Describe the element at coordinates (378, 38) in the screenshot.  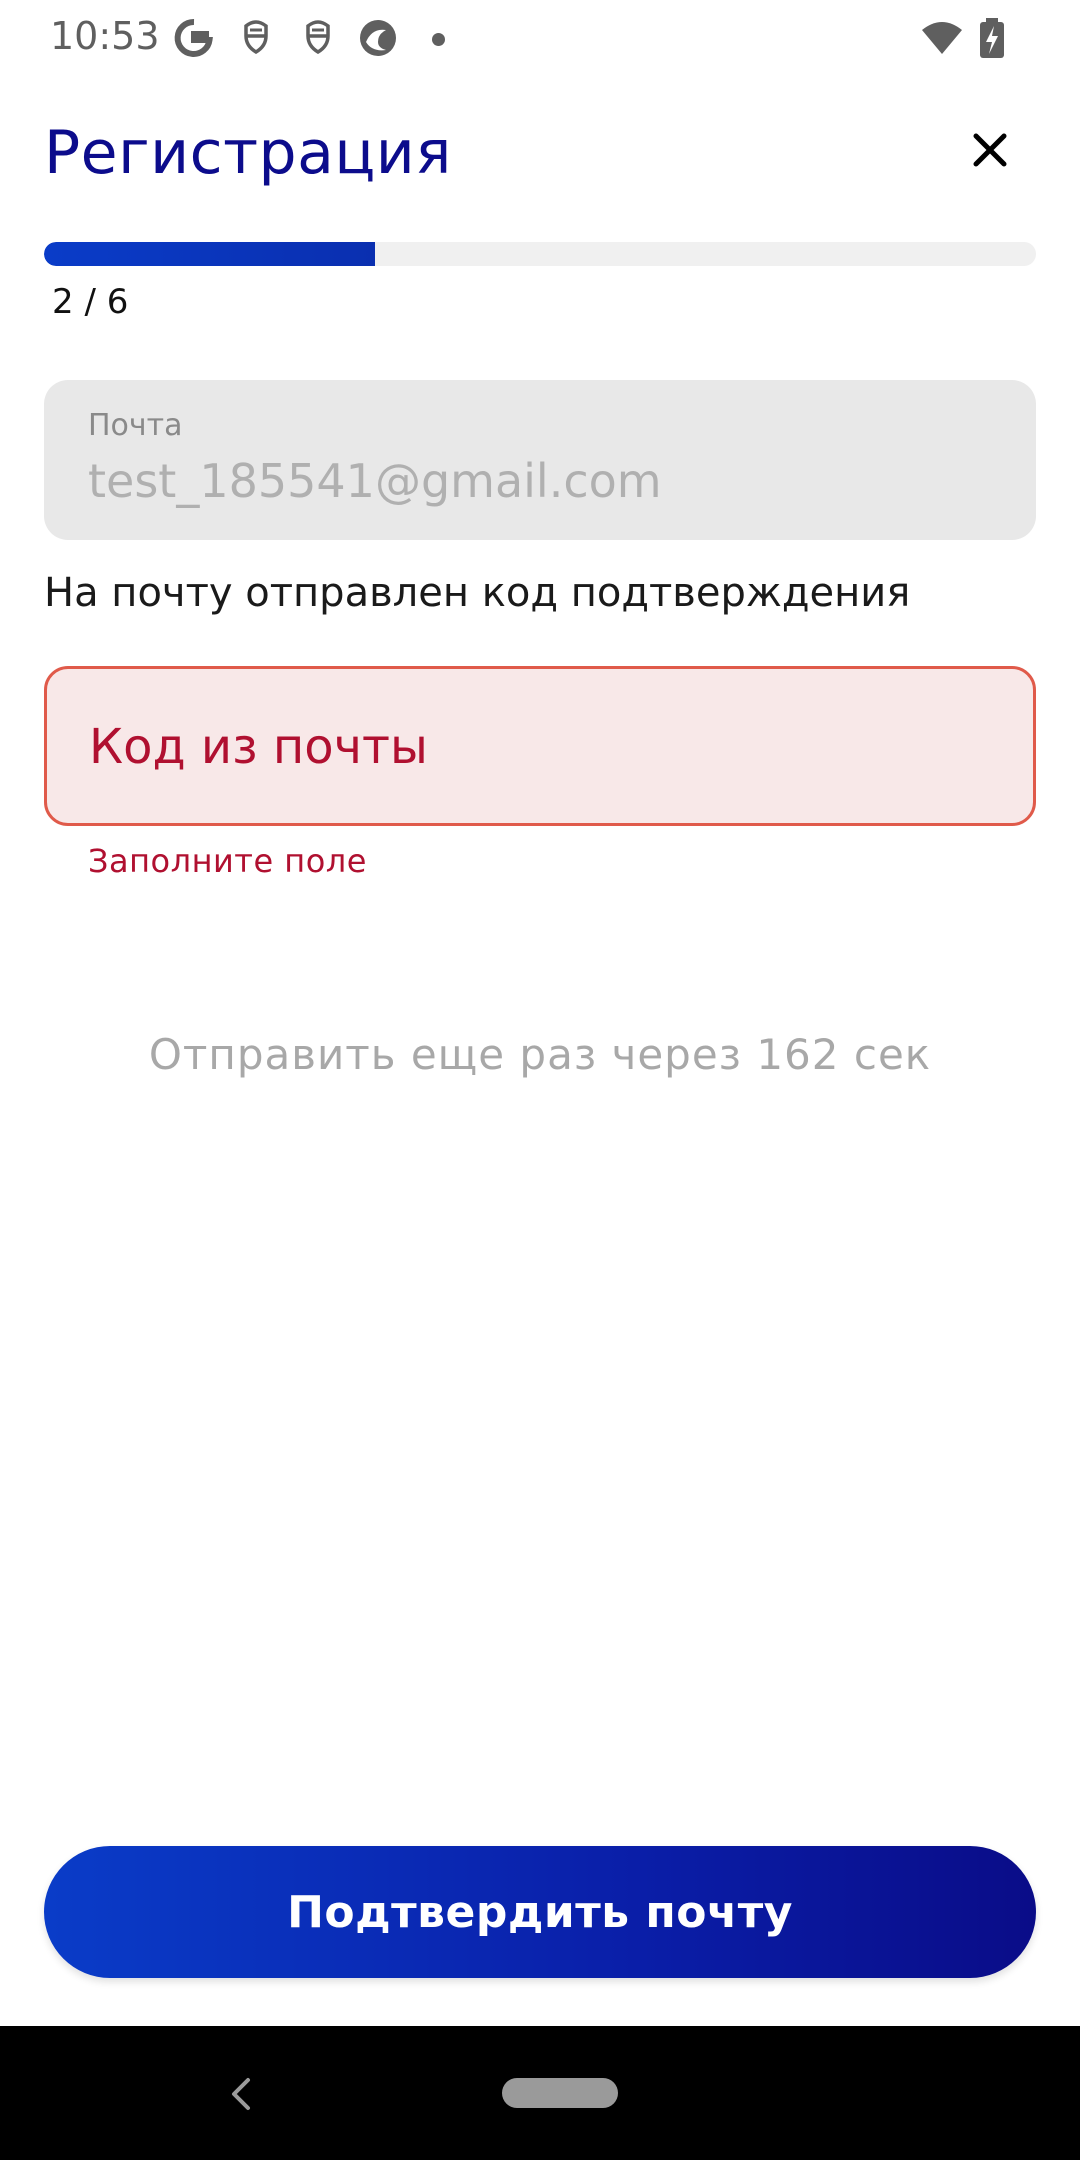
I see `browser-icon` at that location.